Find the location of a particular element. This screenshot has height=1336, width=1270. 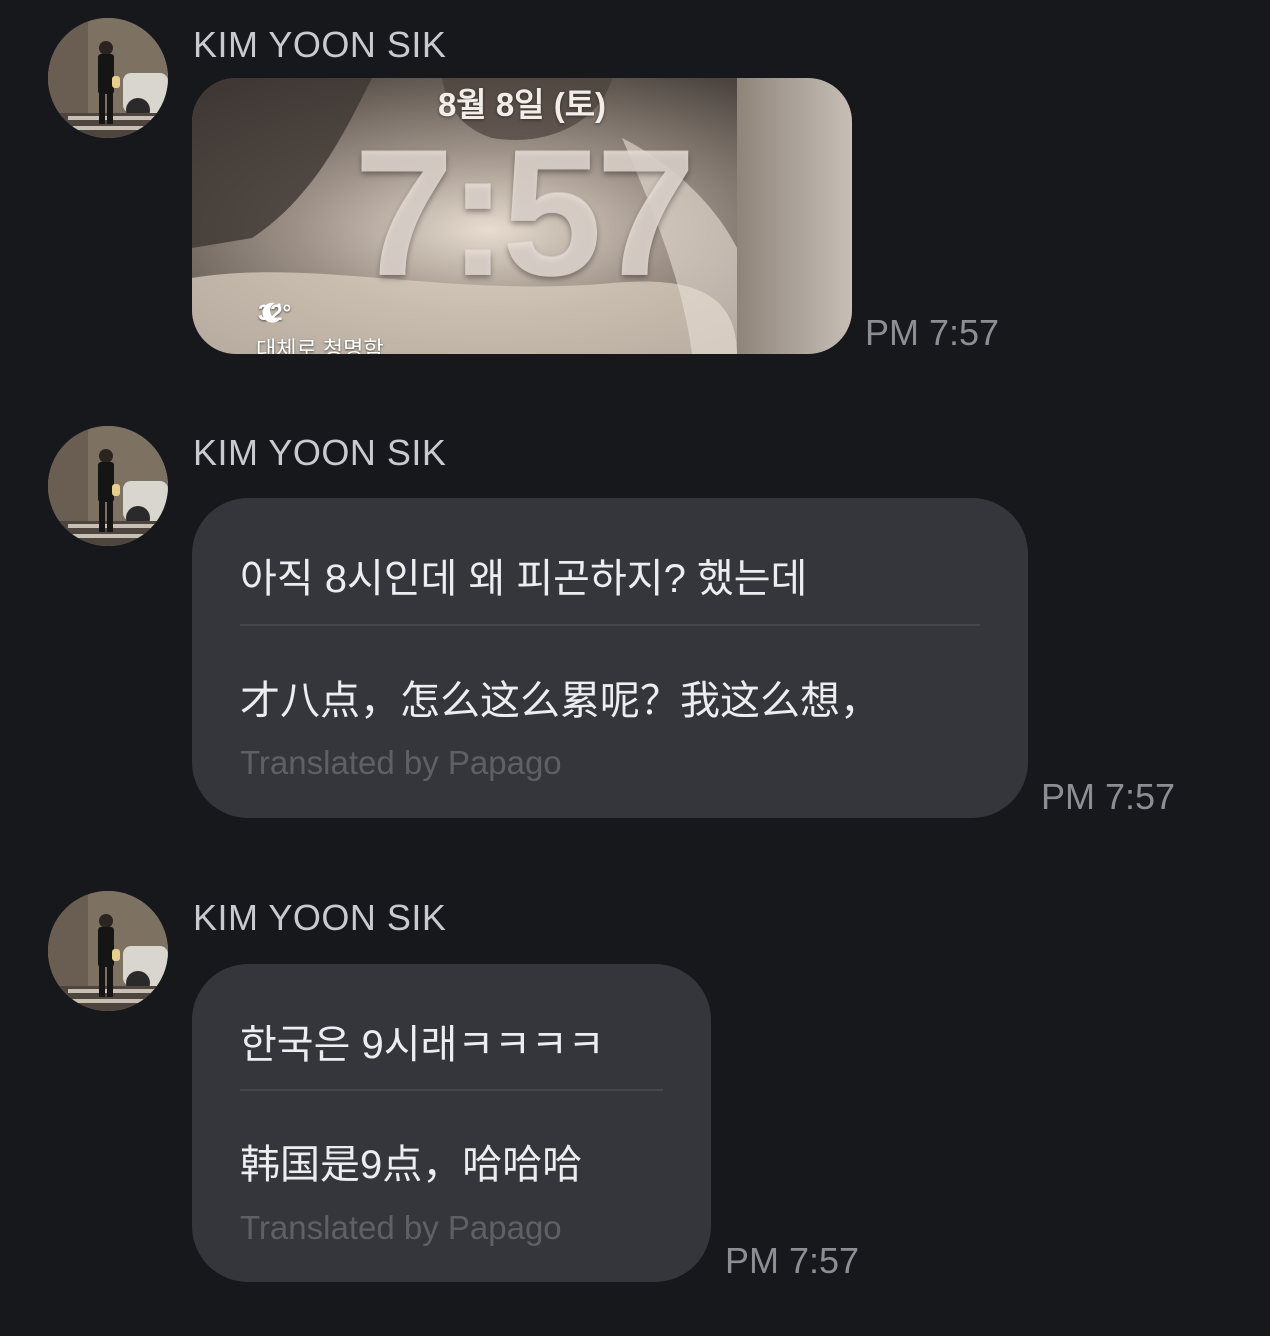

lockscreen-weather-condition: 대체로 청명함 is located at coordinates (320, 345).